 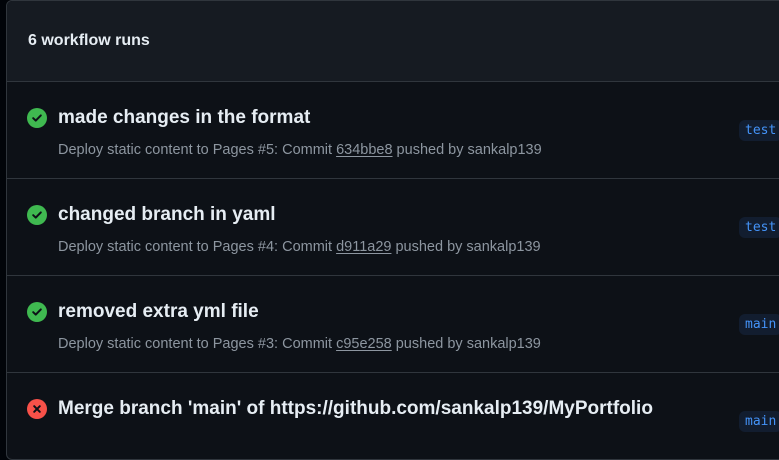 I want to click on run-title-link: changed branch in yaml, so click(x=167, y=215).